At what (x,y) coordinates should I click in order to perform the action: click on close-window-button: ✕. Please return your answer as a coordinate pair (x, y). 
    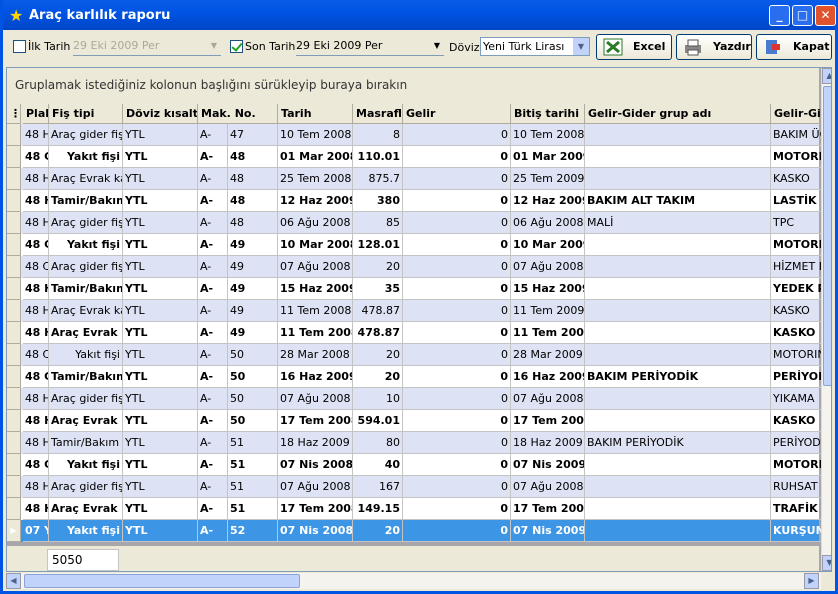
    Looking at the image, I should click on (825, 15).